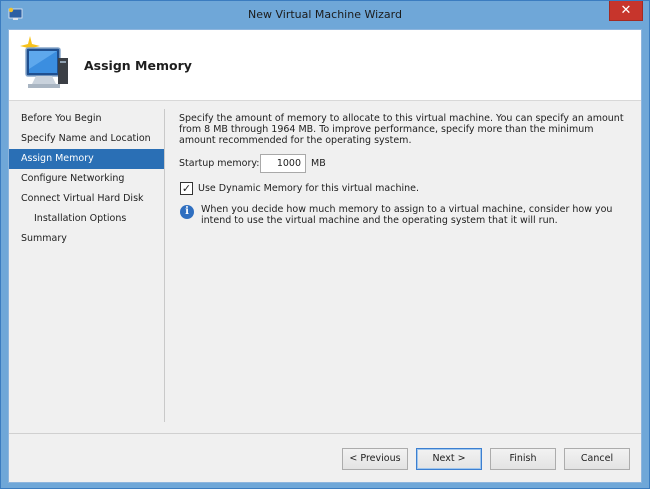 The height and width of the screenshot is (489, 650). Describe the element at coordinates (86, 139) in the screenshot. I see `nav-item-specify-name-and-location: Specify Name and Location` at that location.